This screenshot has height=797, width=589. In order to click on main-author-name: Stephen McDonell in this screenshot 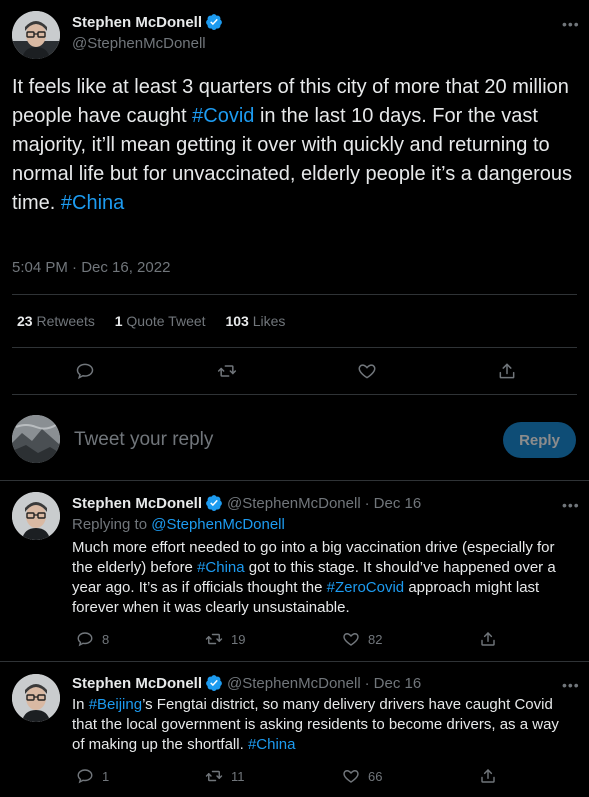, I will do `click(137, 22)`.